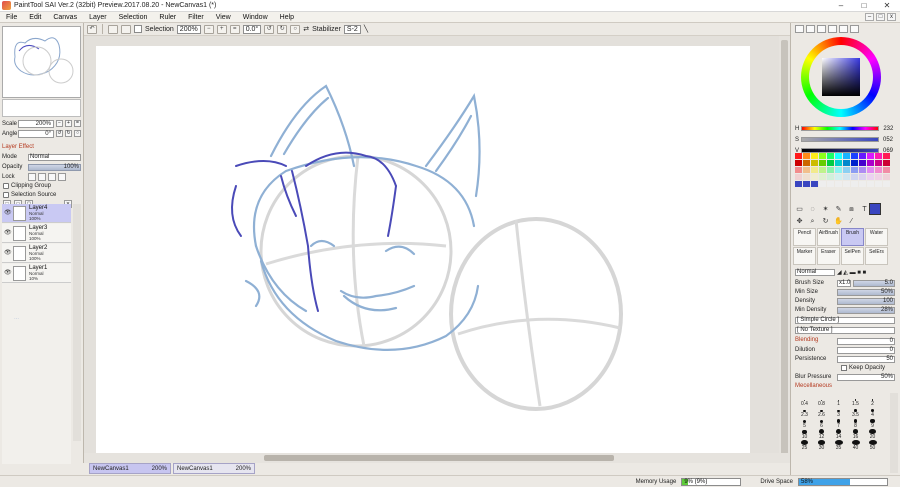  What do you see at coordinates (812, 221) in the screenshot?
I see `zoom-icon: ⌕` at bounding box center [812, 221].